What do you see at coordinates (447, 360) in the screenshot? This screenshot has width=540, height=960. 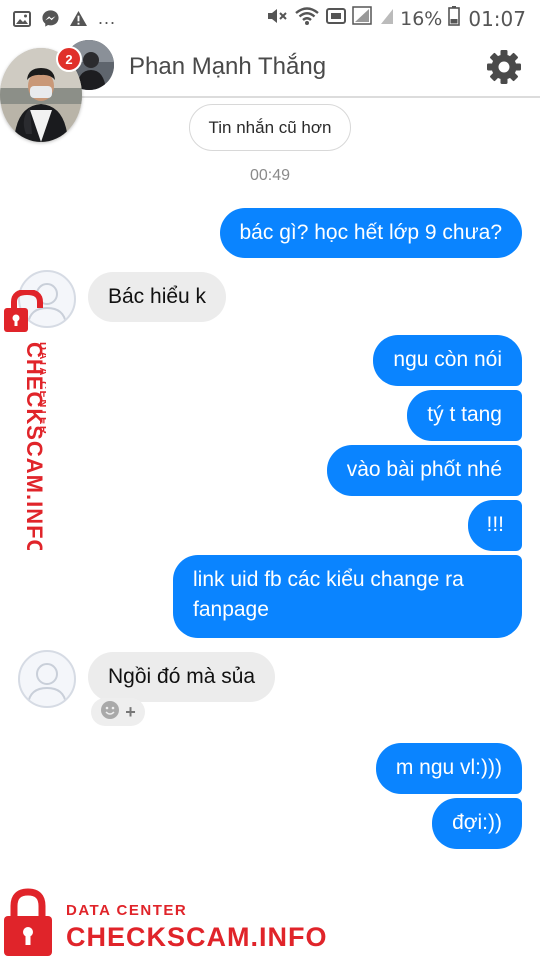 I see `message-bubble-outgoing: ngu còn nói` at bounding box center [447, 360].